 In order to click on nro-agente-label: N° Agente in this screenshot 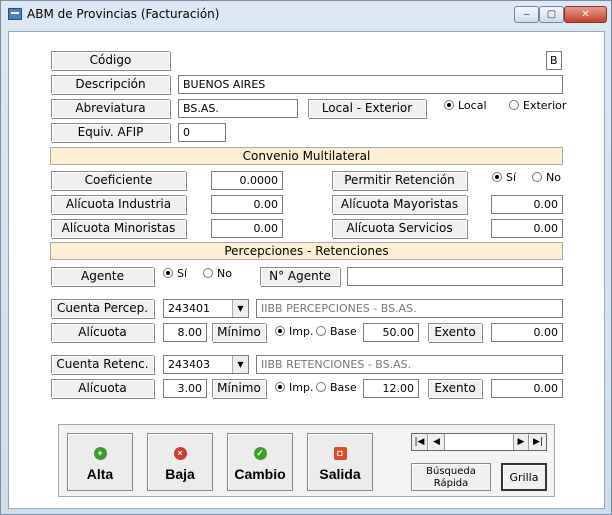, I will do `click(300, 276)`.